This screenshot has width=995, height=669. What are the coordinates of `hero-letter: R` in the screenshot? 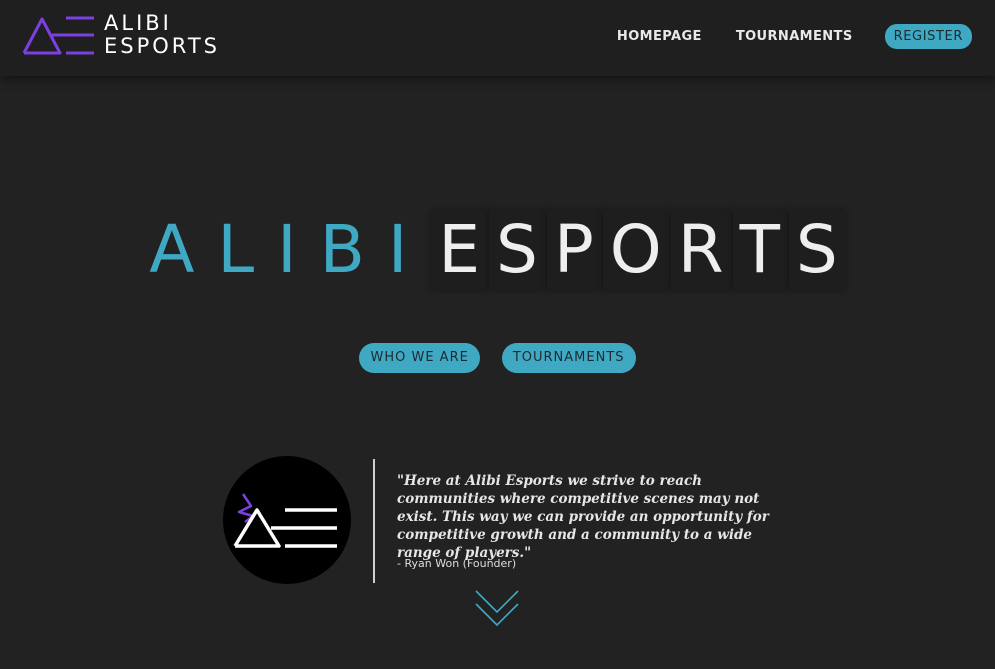 It's located at (700, 250).